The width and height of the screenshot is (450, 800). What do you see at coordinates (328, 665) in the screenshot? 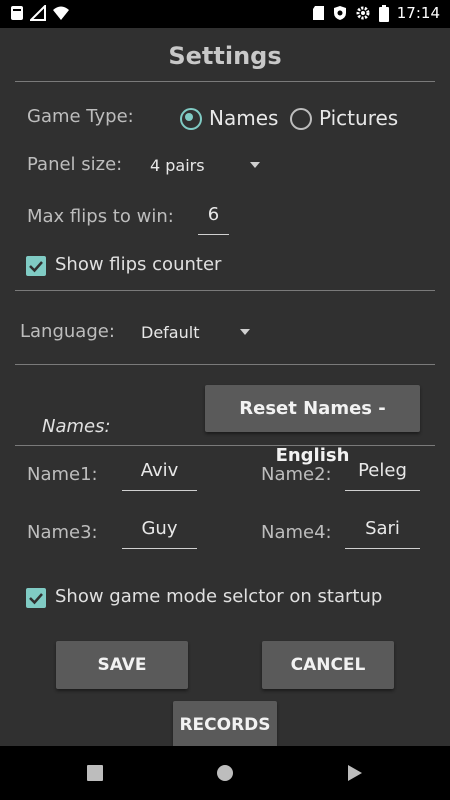
I see `cancel-button: CANCEL` at bounding box center [328, 665].